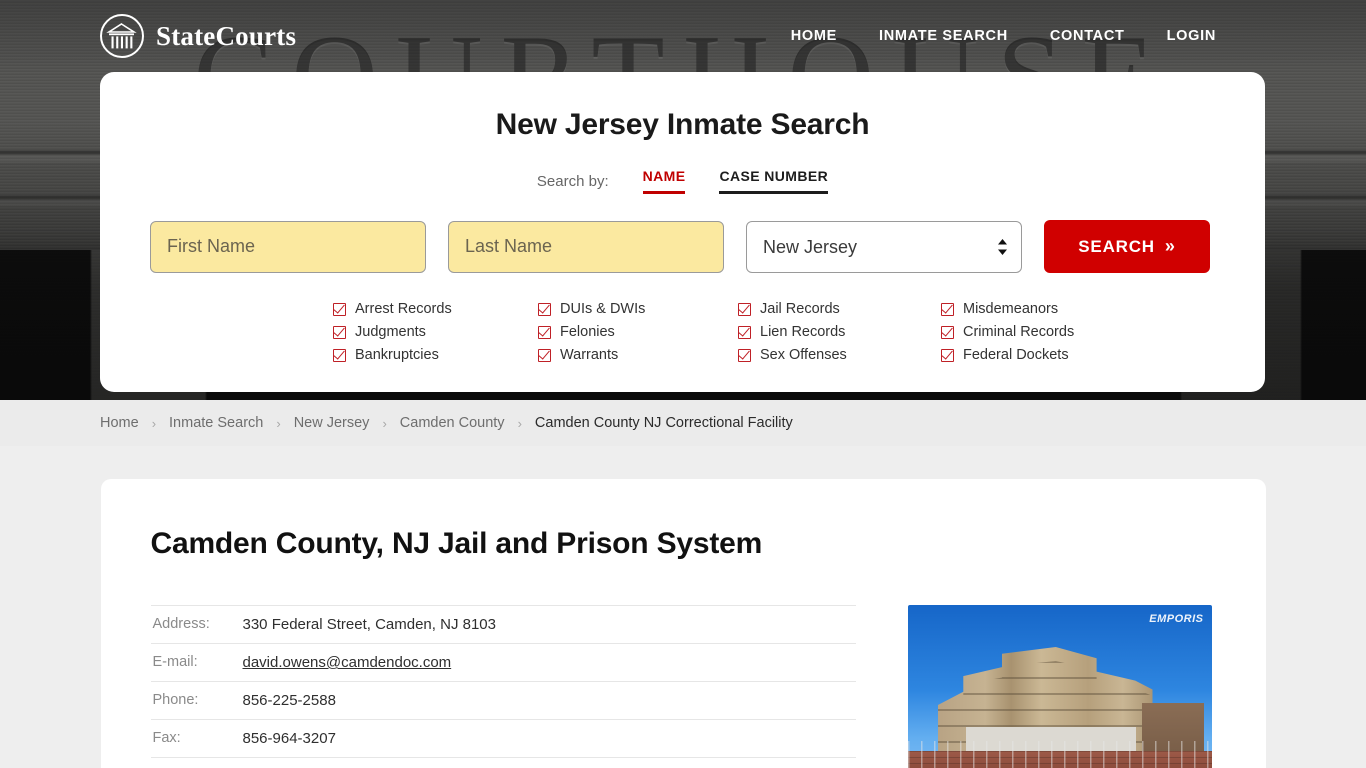  What do you see at coordinates (814, 36) in the screenshot?
I see `nav-link-home: HOME` at bounding box center [814, 36].